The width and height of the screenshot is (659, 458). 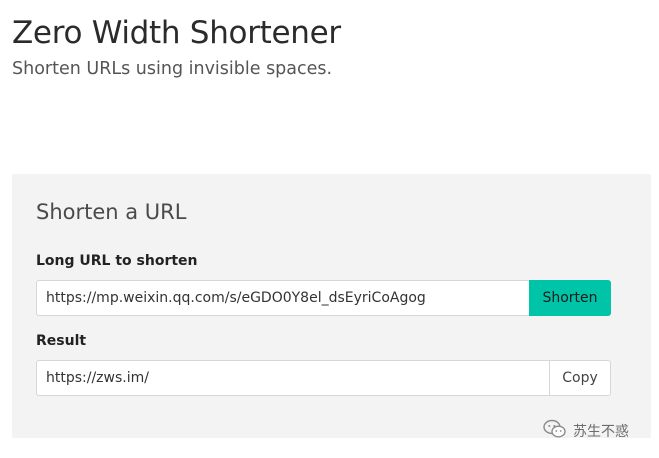 I want to click on card-title: Shorten a URL, so click(x=111, y=212).